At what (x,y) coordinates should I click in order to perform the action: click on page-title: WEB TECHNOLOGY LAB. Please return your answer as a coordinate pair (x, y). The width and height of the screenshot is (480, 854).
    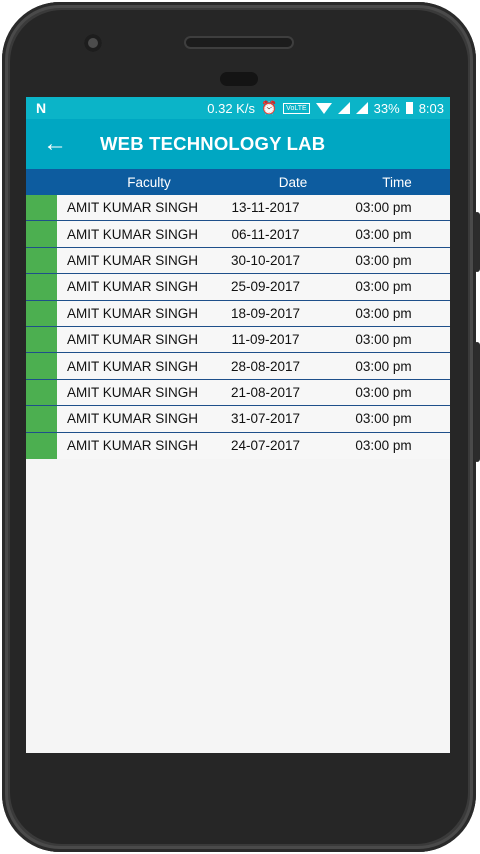
    Looking at the image, I should click on (213, 143).